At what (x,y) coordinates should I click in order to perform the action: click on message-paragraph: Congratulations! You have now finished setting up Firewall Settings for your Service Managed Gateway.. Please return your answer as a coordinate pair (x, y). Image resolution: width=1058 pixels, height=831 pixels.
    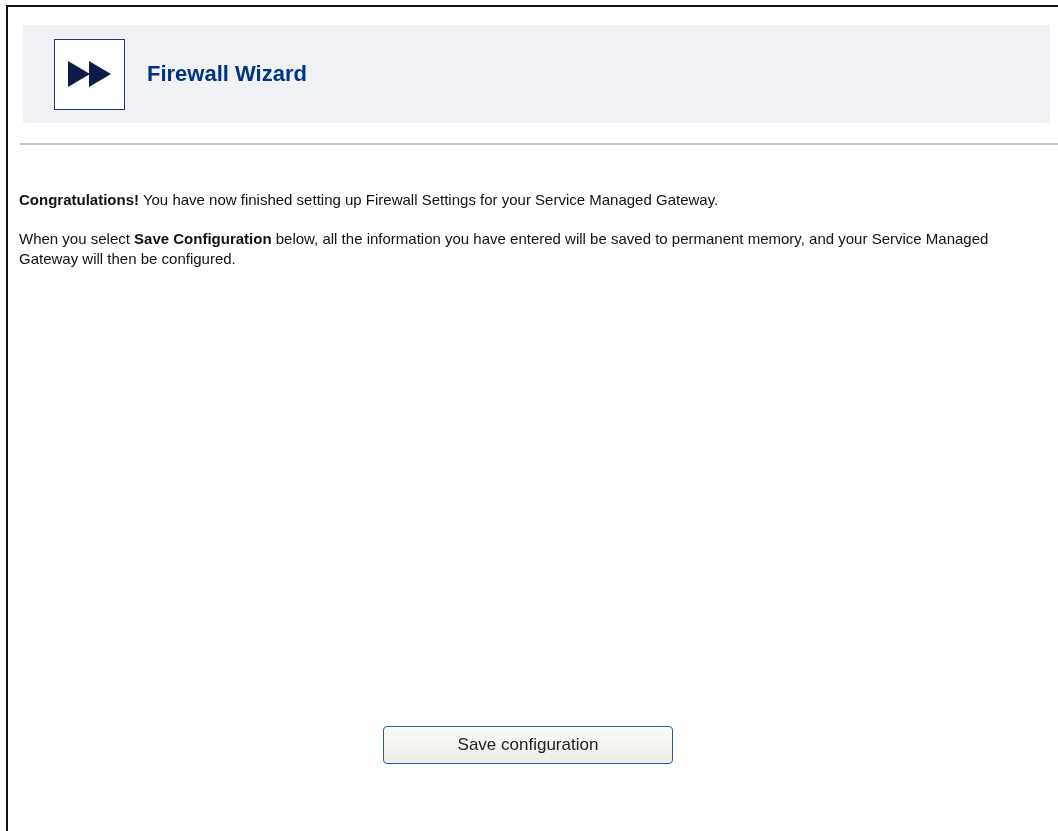
    Looking at the image, I should click on (369, 200).